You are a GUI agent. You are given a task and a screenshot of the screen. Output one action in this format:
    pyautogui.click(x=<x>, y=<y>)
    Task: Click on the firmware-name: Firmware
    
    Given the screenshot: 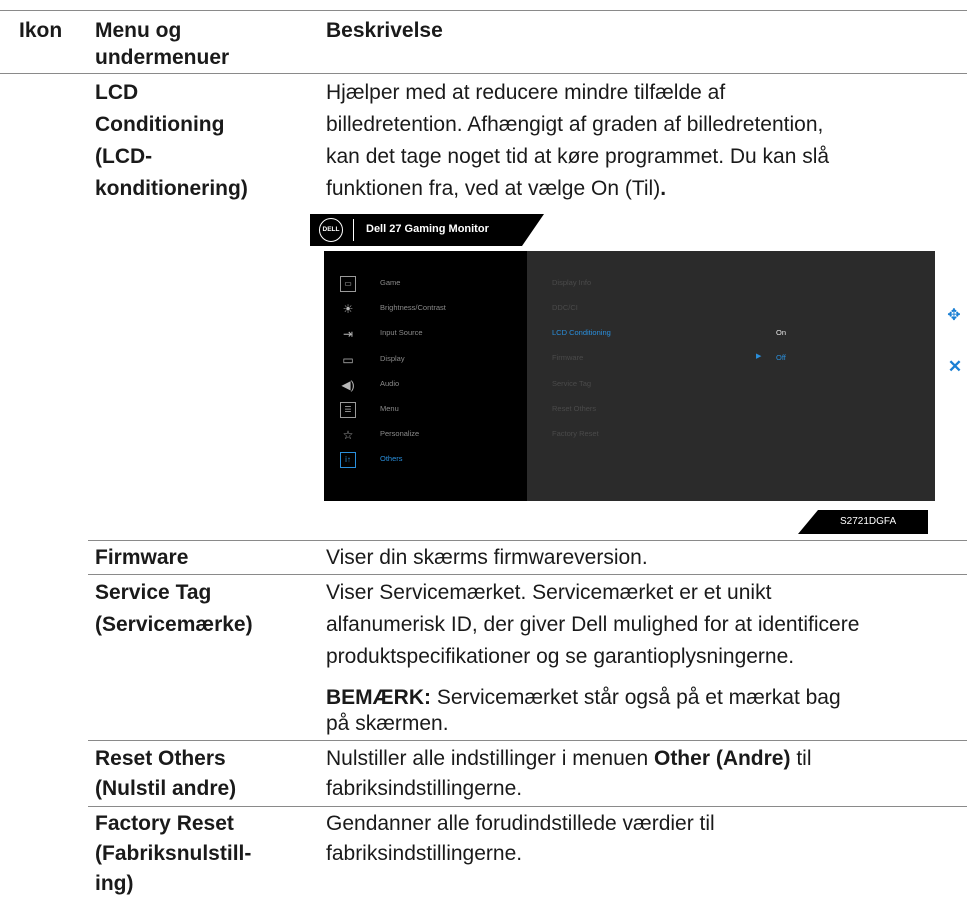 What is the action you would take?
    pyautogui.click(x=142, y=557)
    